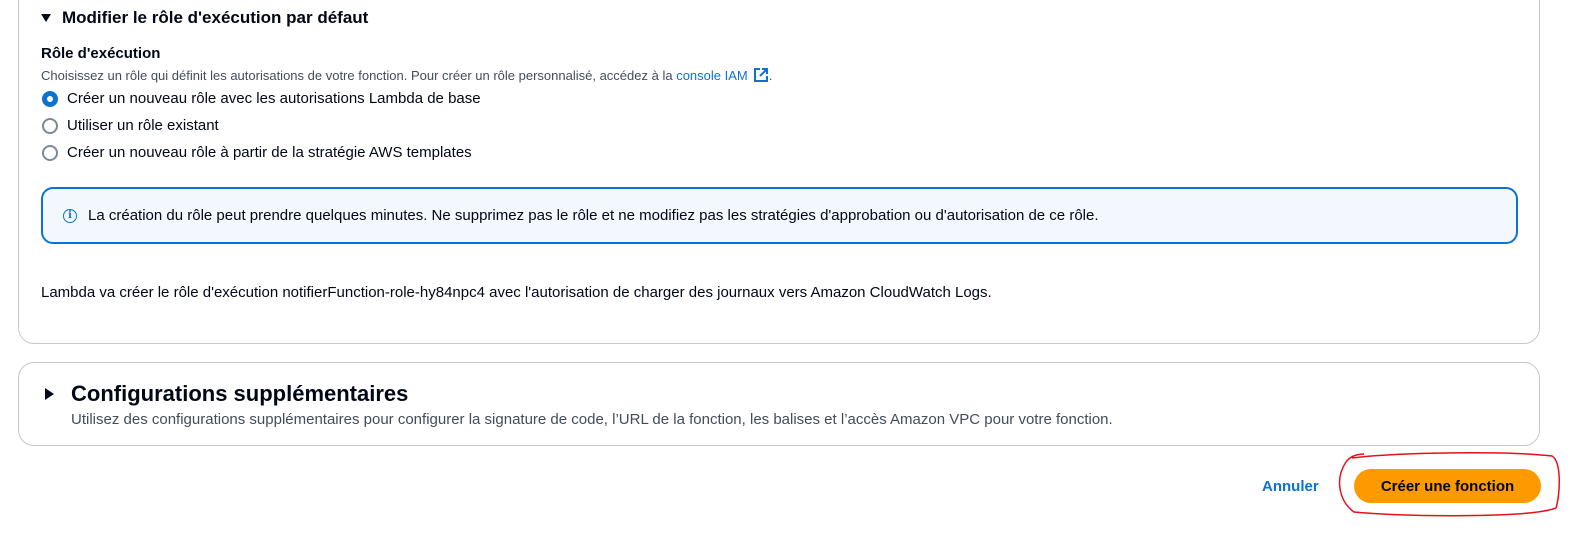 This screenshot has width=1576, height=533. I want to click on iam-console-link-label: console IAM, so click(712, 75).